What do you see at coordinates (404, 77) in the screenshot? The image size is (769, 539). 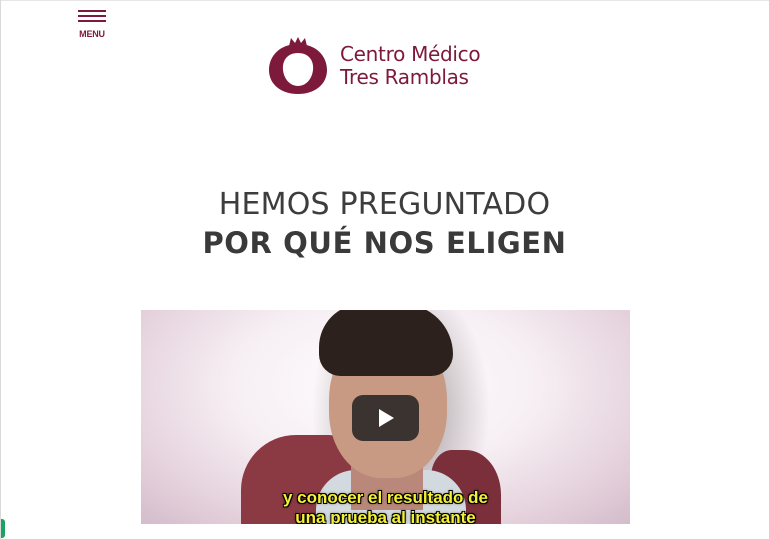 I see `logo-line-2: Tres Ramblas` at bounding box center [404, 77].